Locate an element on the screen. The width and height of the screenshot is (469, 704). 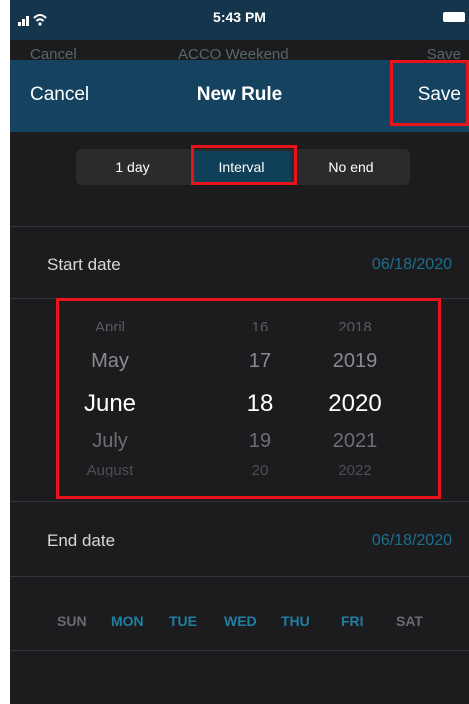
weekday-wed: WED is located at coordinates (240, 621).